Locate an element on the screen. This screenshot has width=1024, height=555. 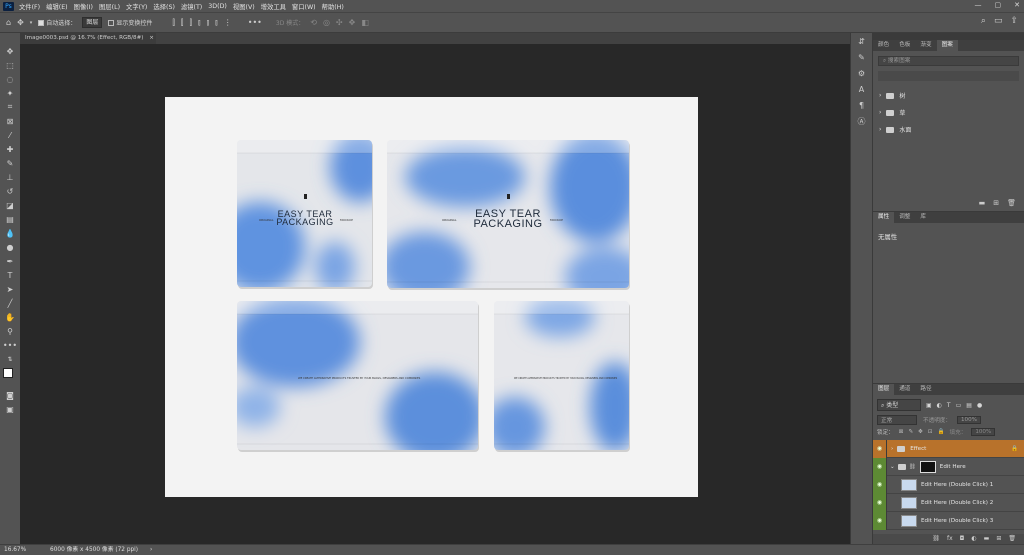
path-select-icon: ➤ is located at coordinates (10, 289).